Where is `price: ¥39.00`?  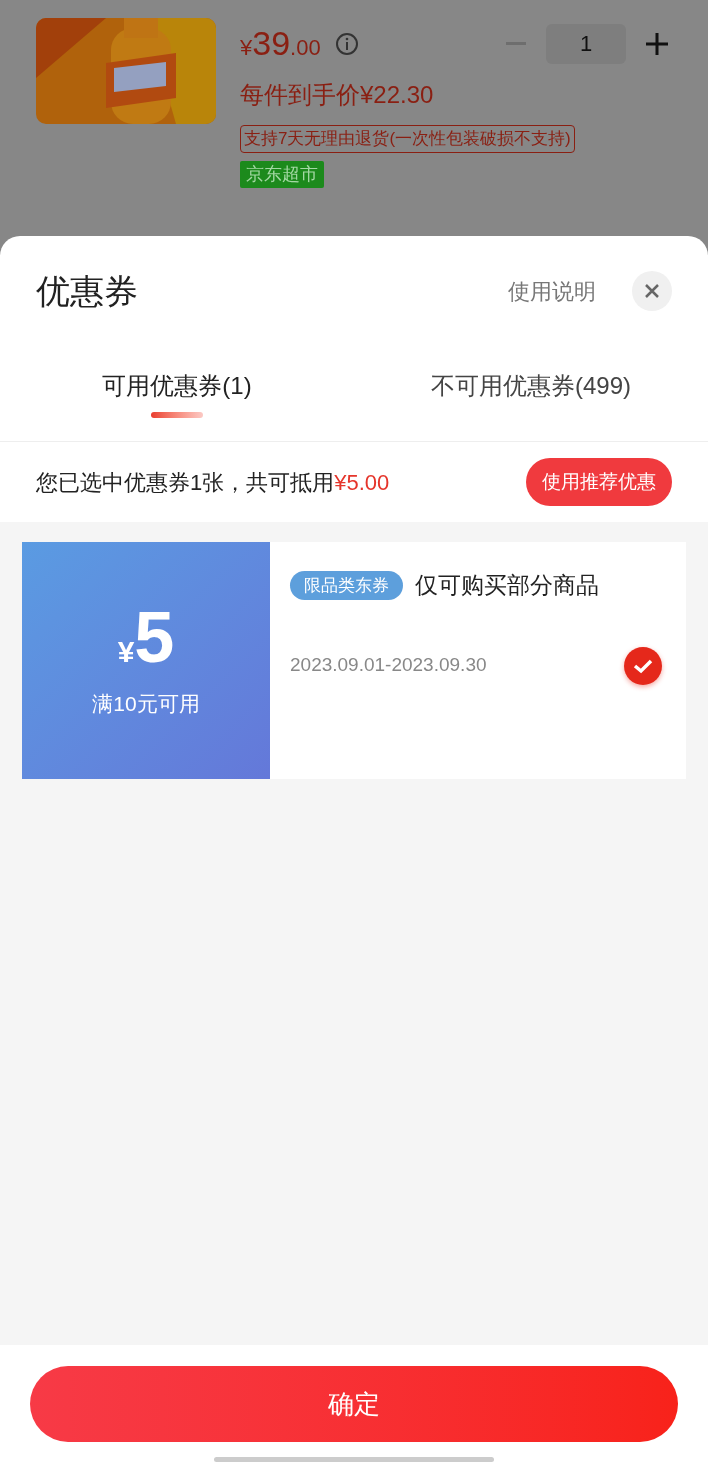 price: ¥39.00 is located at coordinates (280, 43).